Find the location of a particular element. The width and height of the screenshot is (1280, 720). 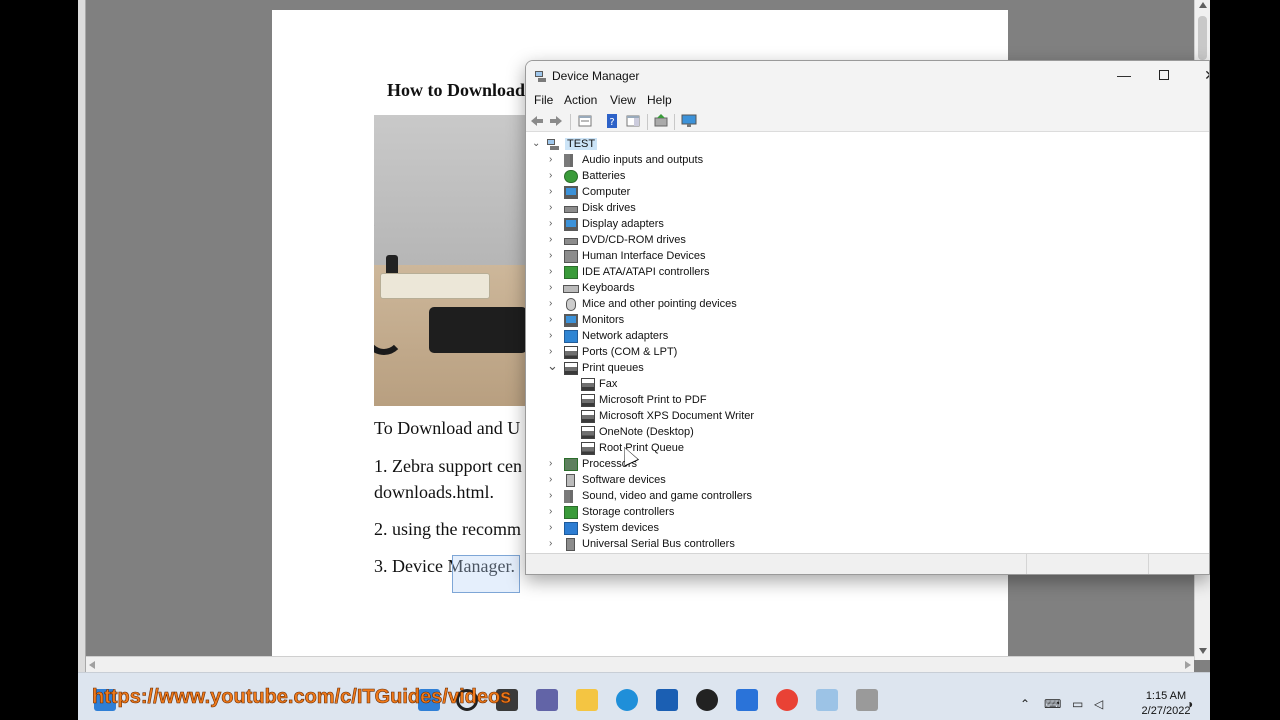

tree-item-label: Batteries is located at coordinates (604, 176).